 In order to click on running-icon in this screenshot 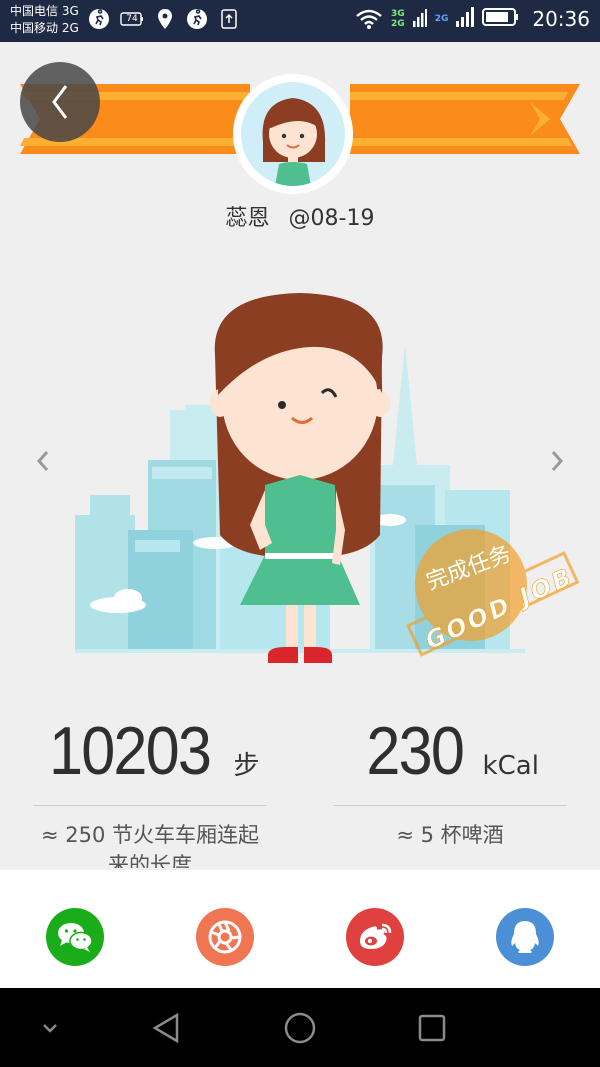, I will do `click(99, 19)`.